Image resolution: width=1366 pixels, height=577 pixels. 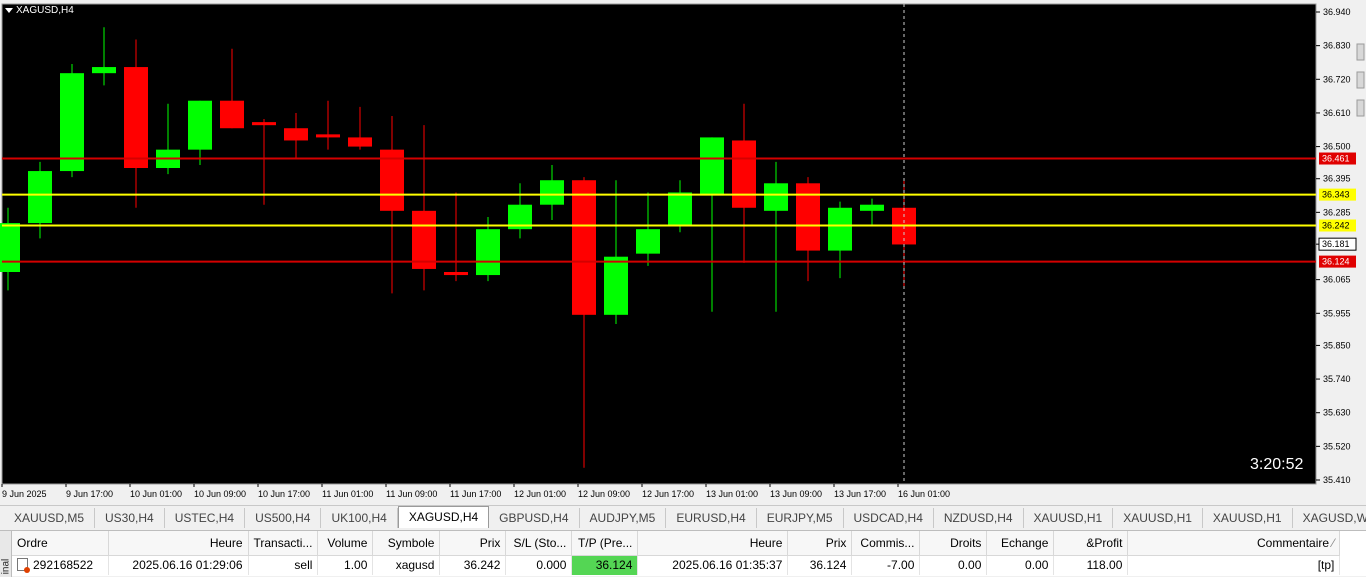 What do you see at coordinates (979, 518) in the screenshot?
I see `chart-tab: NZDUSD,H4` at bounding box center [979, 518].